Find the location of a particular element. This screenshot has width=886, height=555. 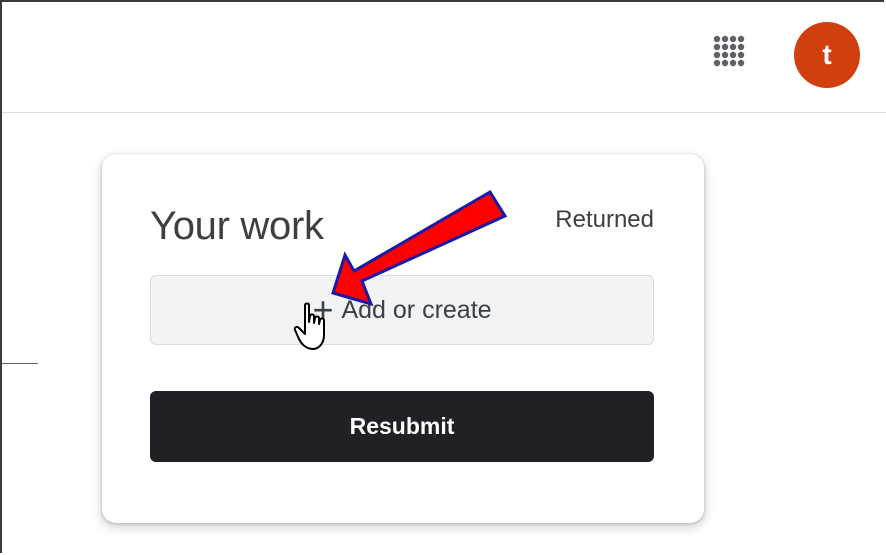

apps-grid-icon is located at coordinates (729, 51).